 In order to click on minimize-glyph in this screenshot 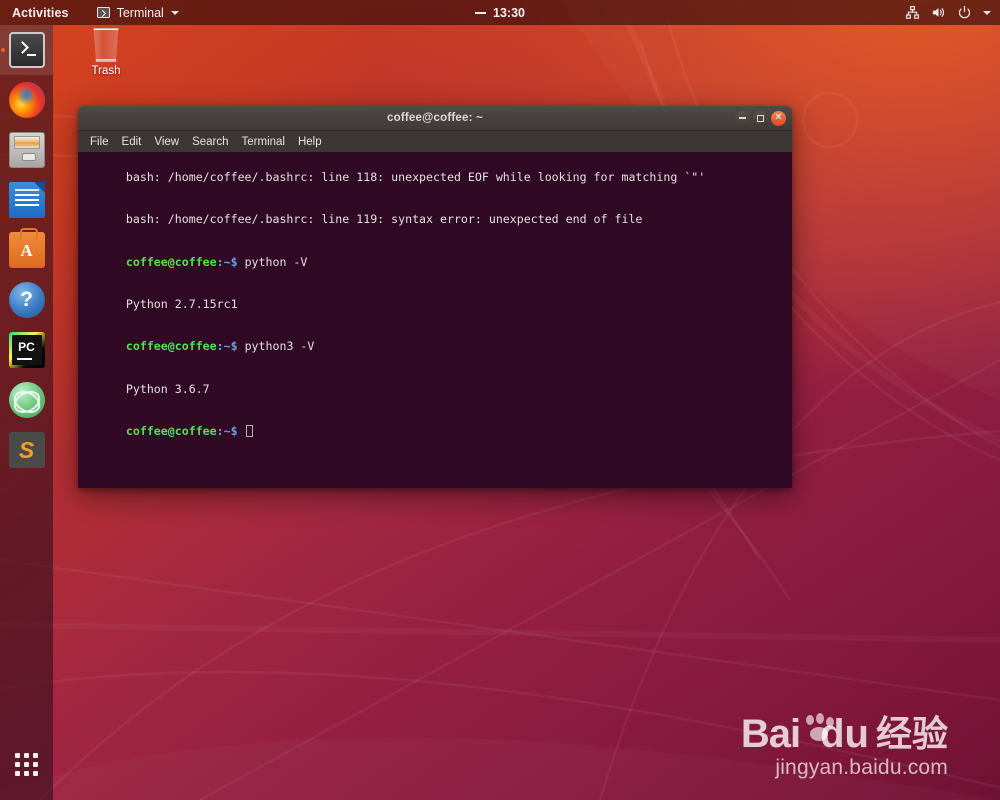, I will do `click(742, 118)`.